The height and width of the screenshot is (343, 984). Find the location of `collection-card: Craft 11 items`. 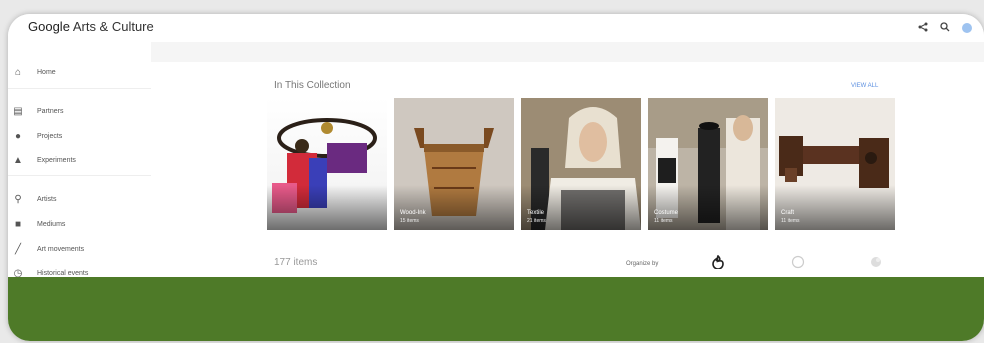

collection-card: Craft 11 items is located at coordinates (835, 164).